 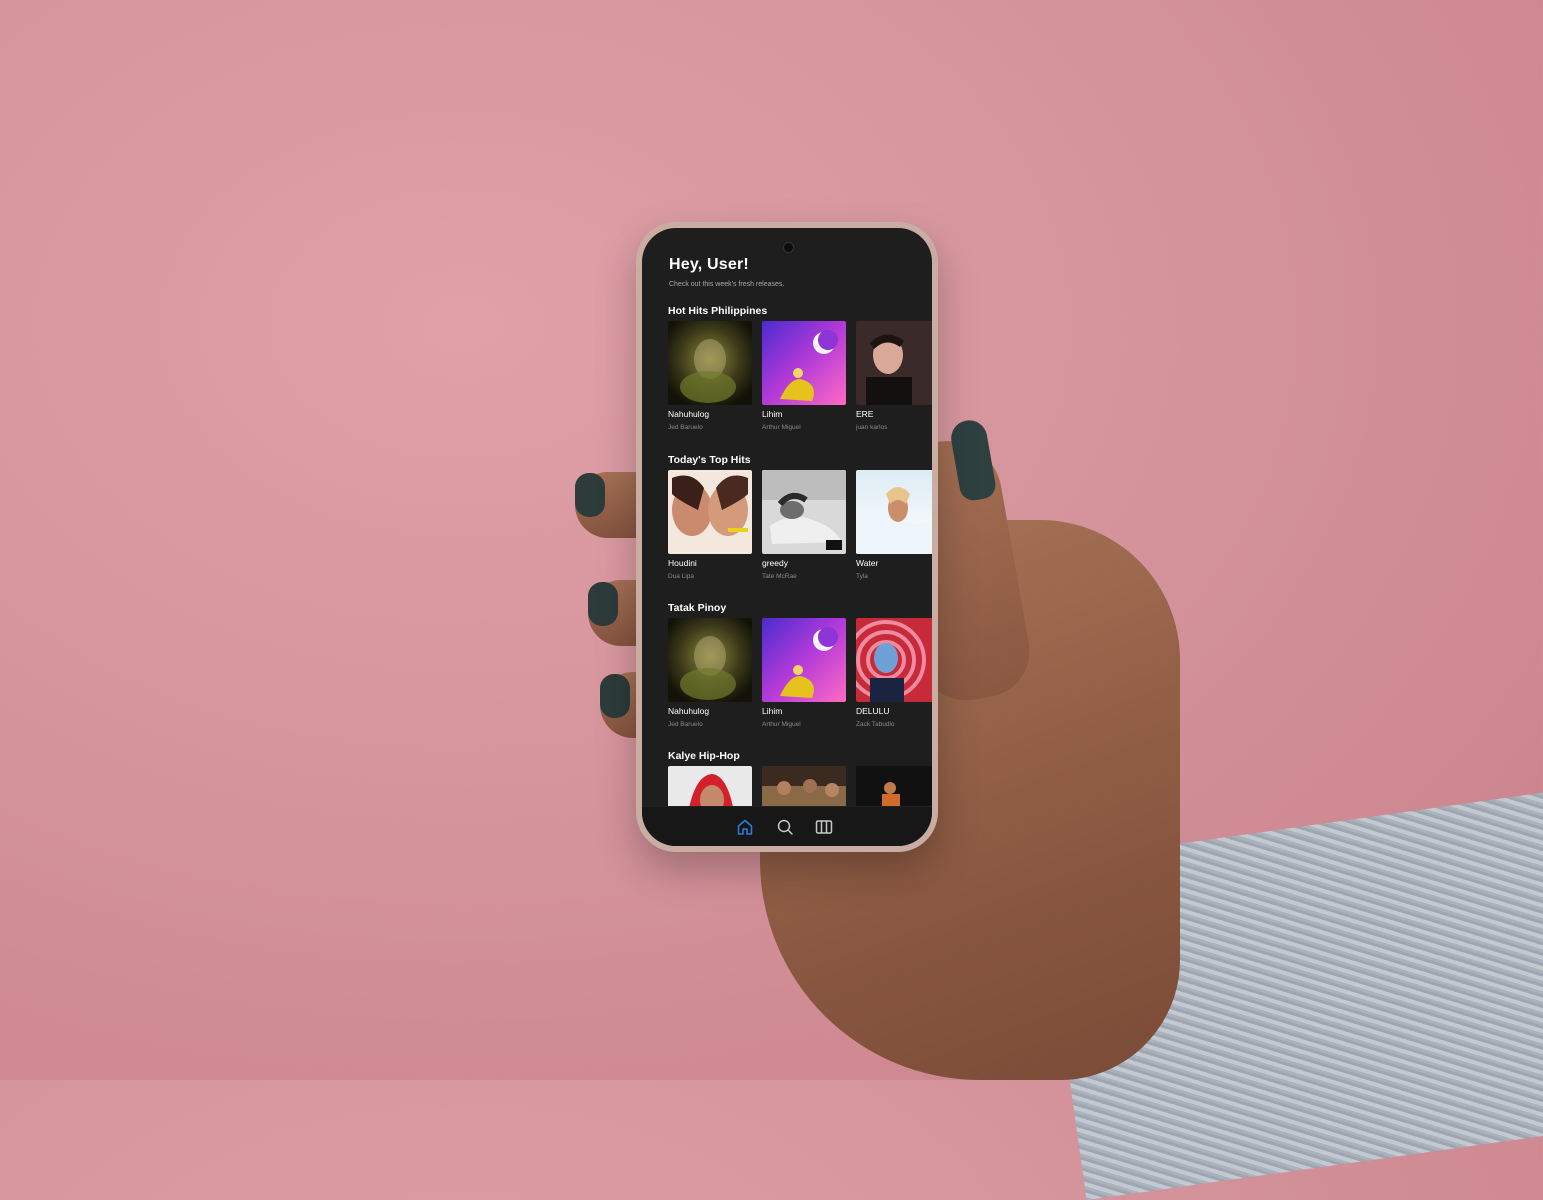 What do you see at coordinates (867, 563) in the screenshot?
I see `album-title: Water` at bounding box center [867, 563].